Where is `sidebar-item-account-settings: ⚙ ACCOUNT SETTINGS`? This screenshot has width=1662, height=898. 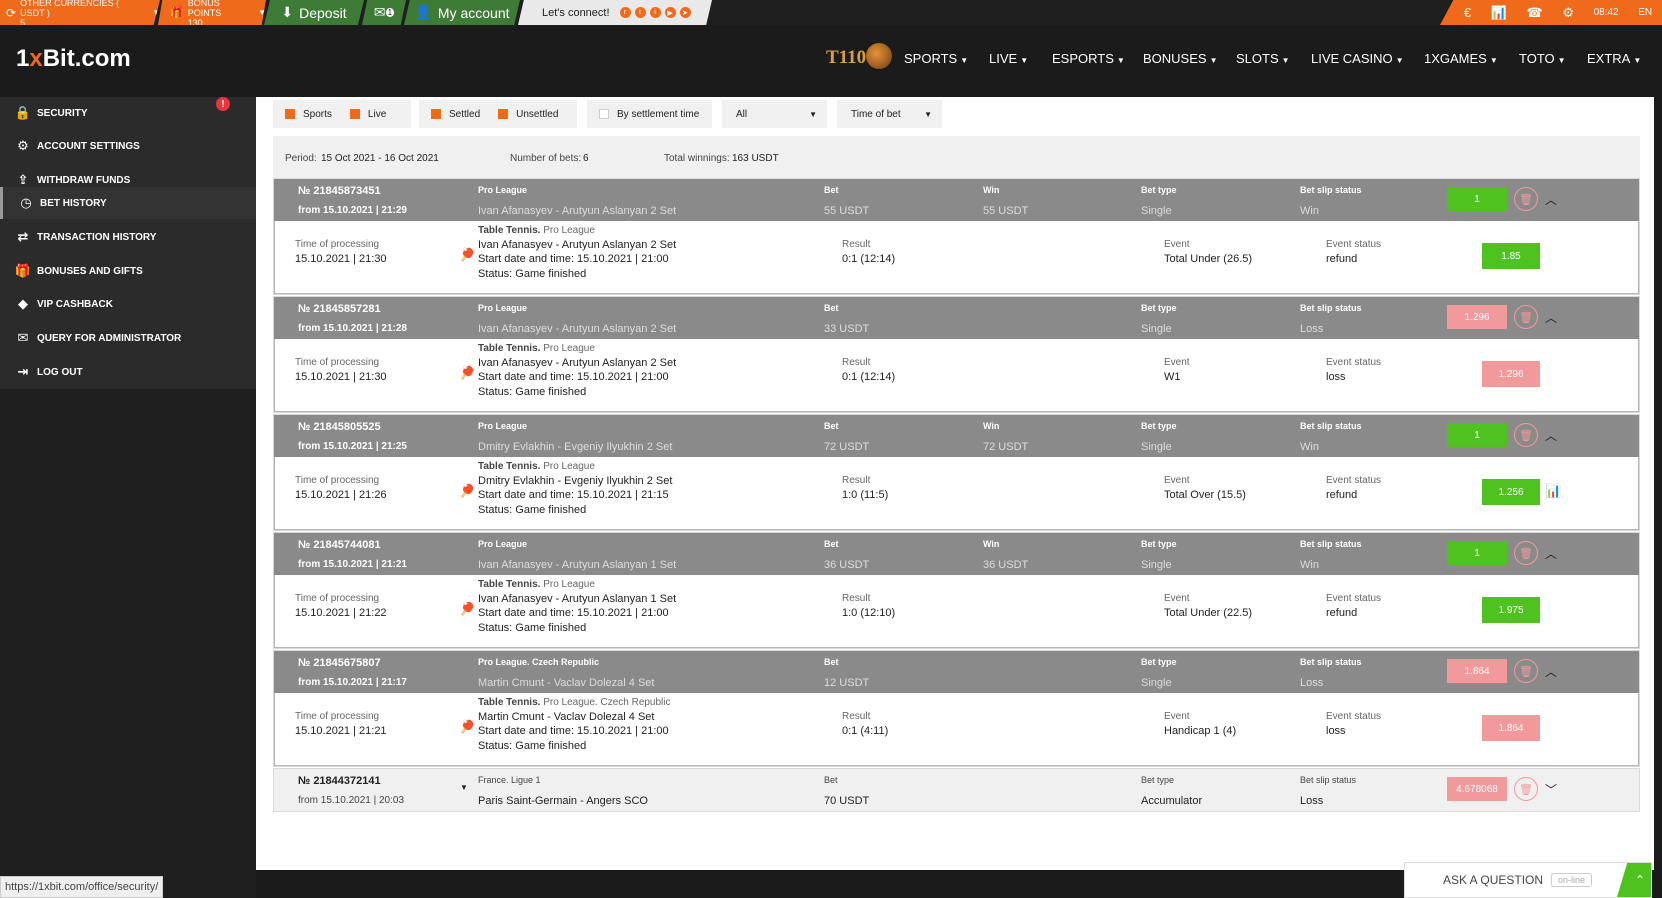 sidebar-item-account-settings: ⚙ ACCOUNT SETTINGS is located at coordinates (128, 146).